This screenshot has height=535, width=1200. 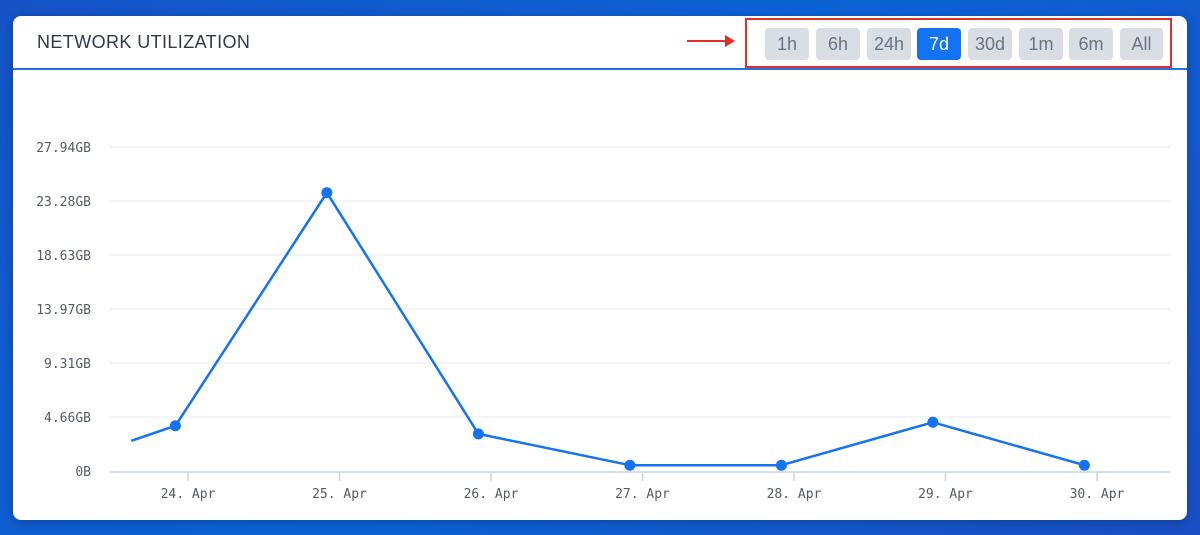 What do you see at coordinates (1097, 494) in the screenshot?
I see `x-tick-label: 30. Apr` at bounding box center [1097, 494].